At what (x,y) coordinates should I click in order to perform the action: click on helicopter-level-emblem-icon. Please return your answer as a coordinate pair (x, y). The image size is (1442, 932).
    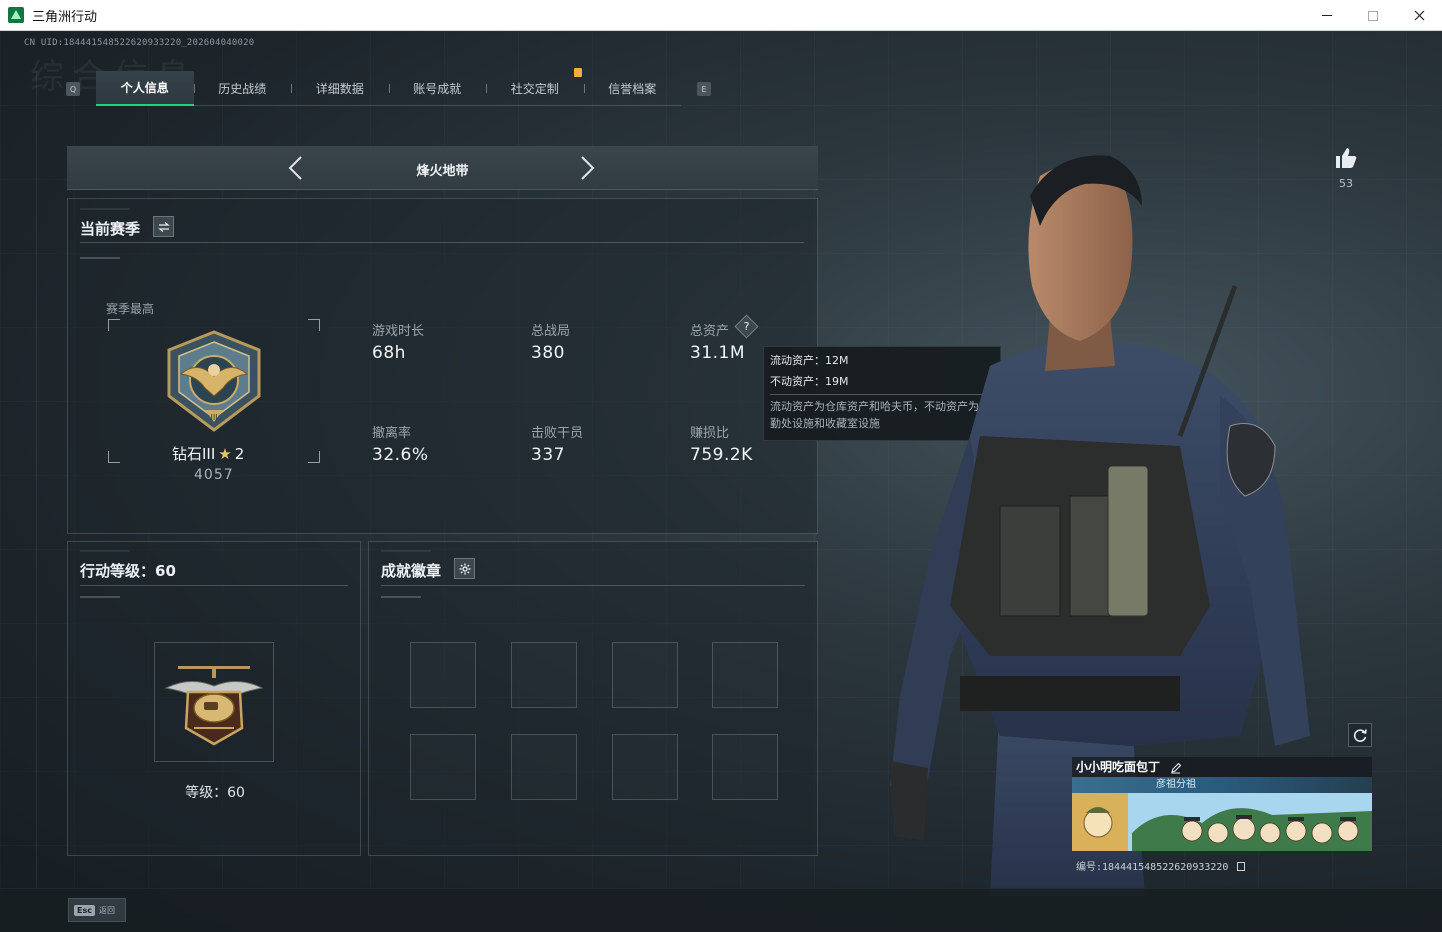
    Looking at the image, I should click on (214, 706).